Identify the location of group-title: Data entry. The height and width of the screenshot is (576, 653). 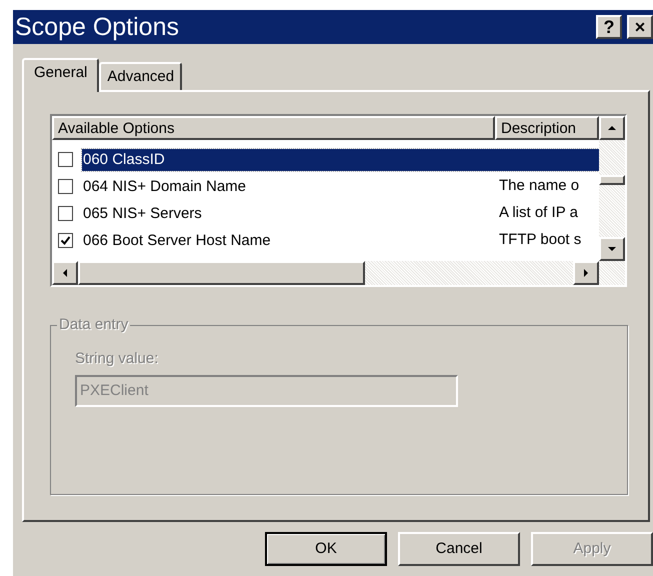
(93, 325).